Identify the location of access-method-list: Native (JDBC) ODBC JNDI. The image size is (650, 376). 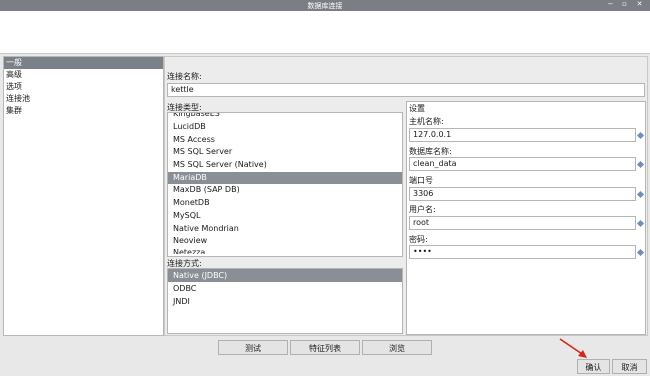
(285, 301).